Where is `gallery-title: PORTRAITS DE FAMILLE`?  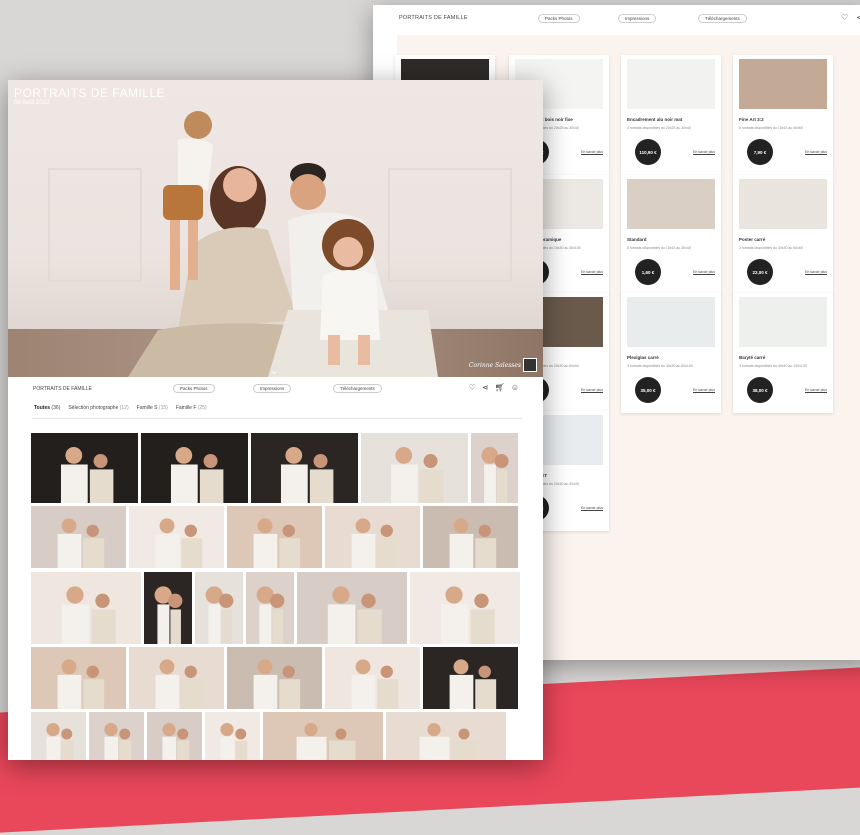
gallery-title: PORTRAITS DE FAMILLE is located at coordinates (90, 93).